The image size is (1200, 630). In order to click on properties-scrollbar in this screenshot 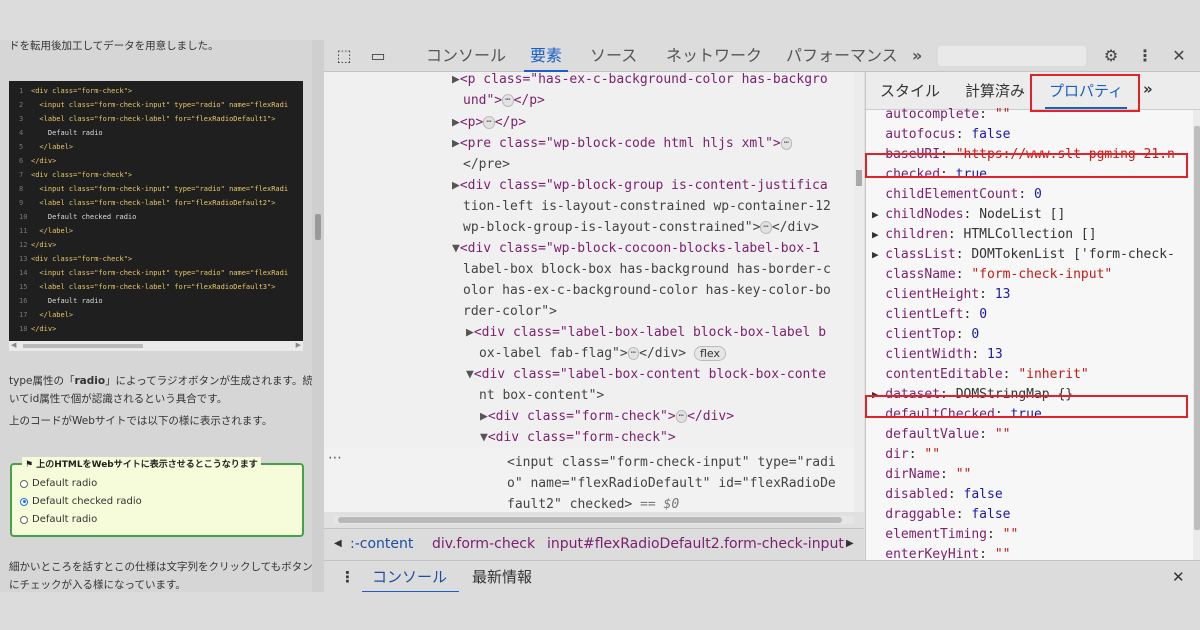, I will do `click(1196, 335)`.